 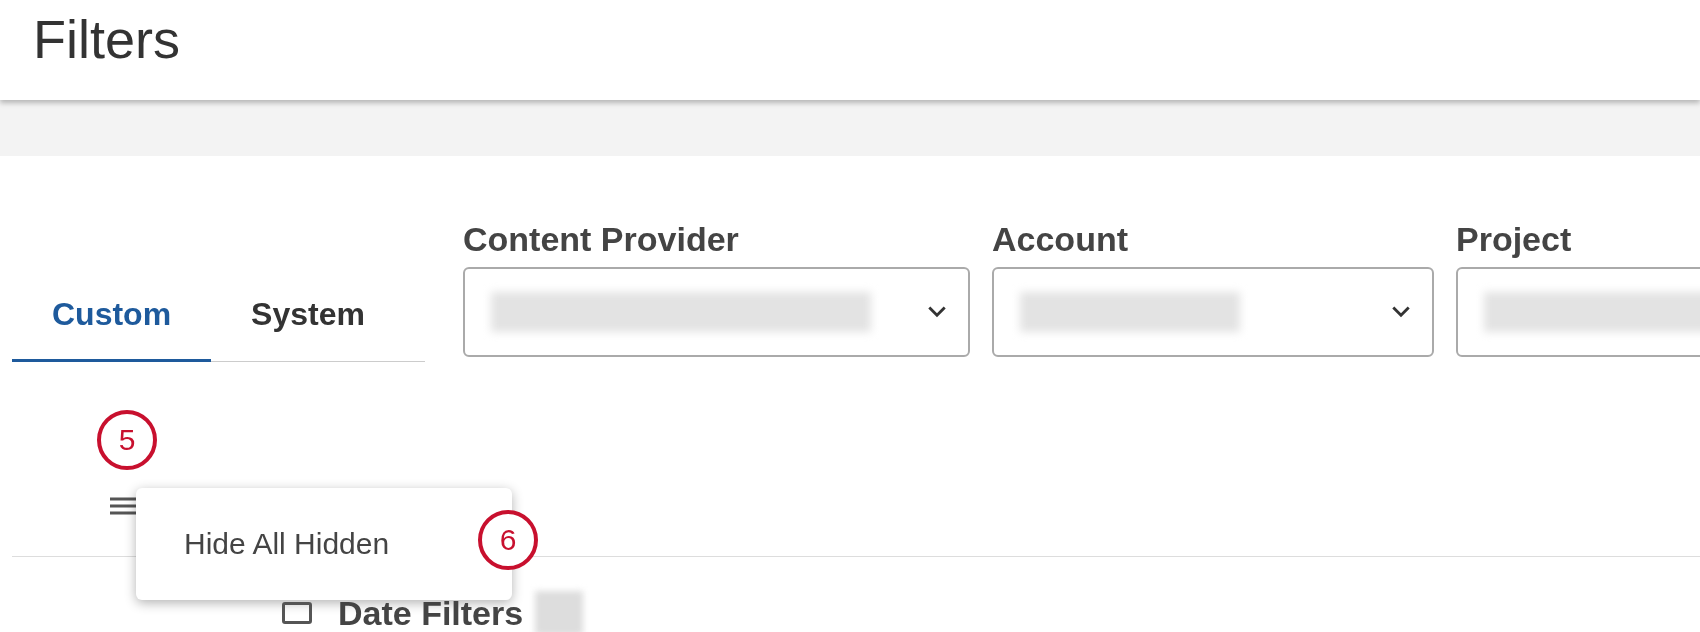 I want to click on field-label: Project, so click(x=1514, y=239).